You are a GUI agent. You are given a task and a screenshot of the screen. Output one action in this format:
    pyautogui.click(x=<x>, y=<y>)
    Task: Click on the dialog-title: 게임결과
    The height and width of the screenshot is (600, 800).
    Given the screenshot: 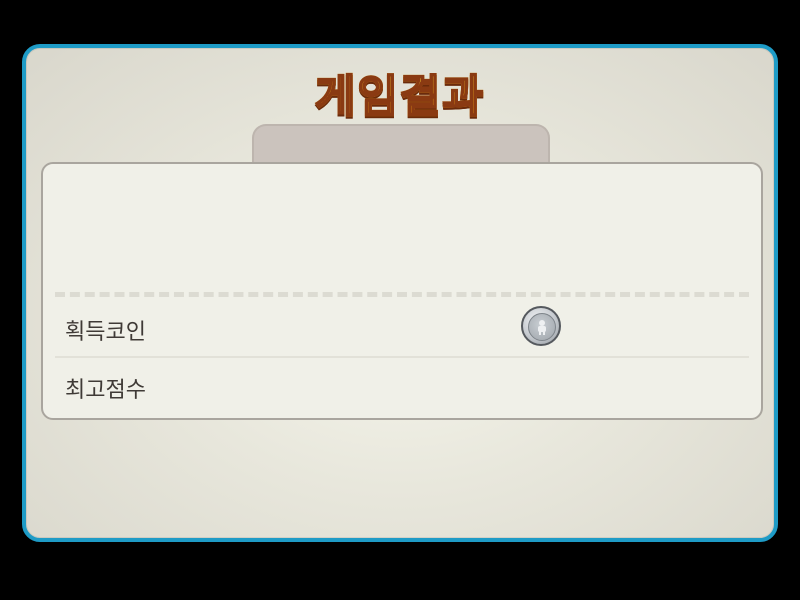 What is the action you would take?
    pyautogui.click(x=400, y=92)
    